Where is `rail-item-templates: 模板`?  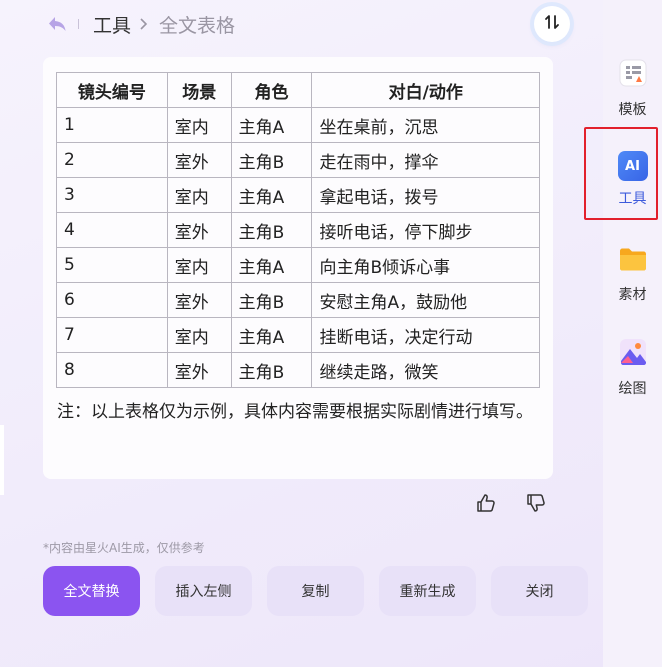
rail-item-templates: 模板 is located at coordinates (632, 88).